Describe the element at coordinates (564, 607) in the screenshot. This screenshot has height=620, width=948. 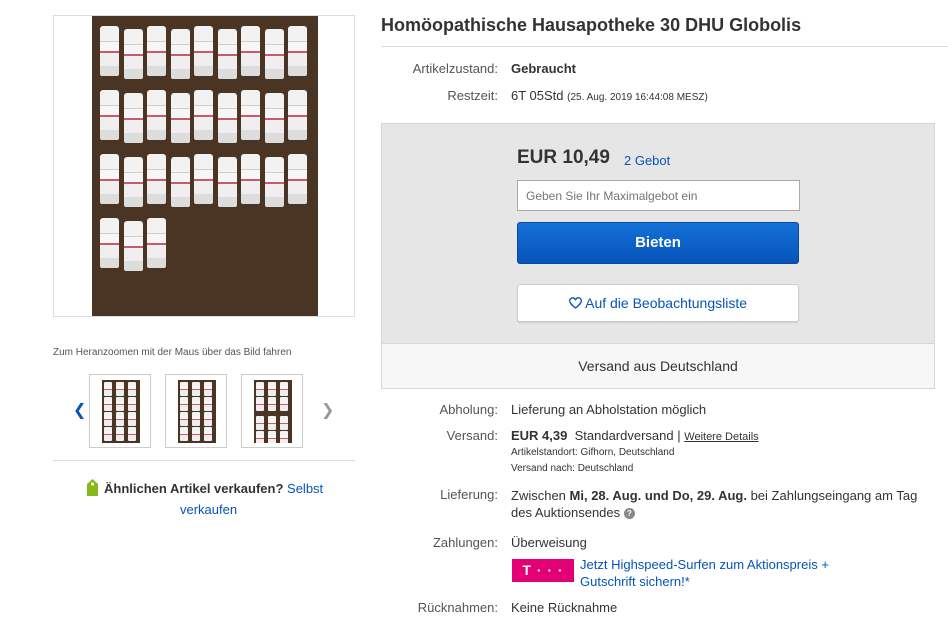
I see `returns-value: Keine Rücknahme` at that location.